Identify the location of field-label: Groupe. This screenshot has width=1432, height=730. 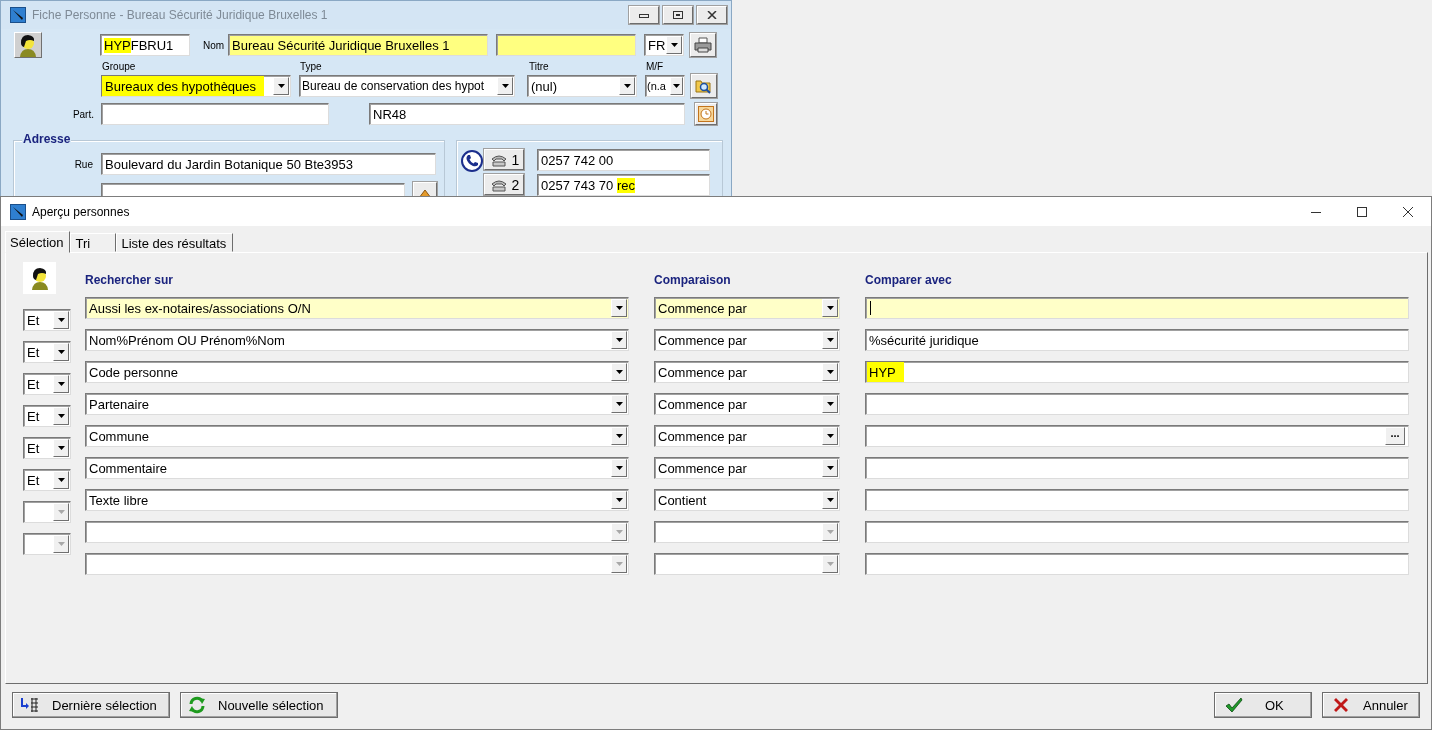
(119, 67).